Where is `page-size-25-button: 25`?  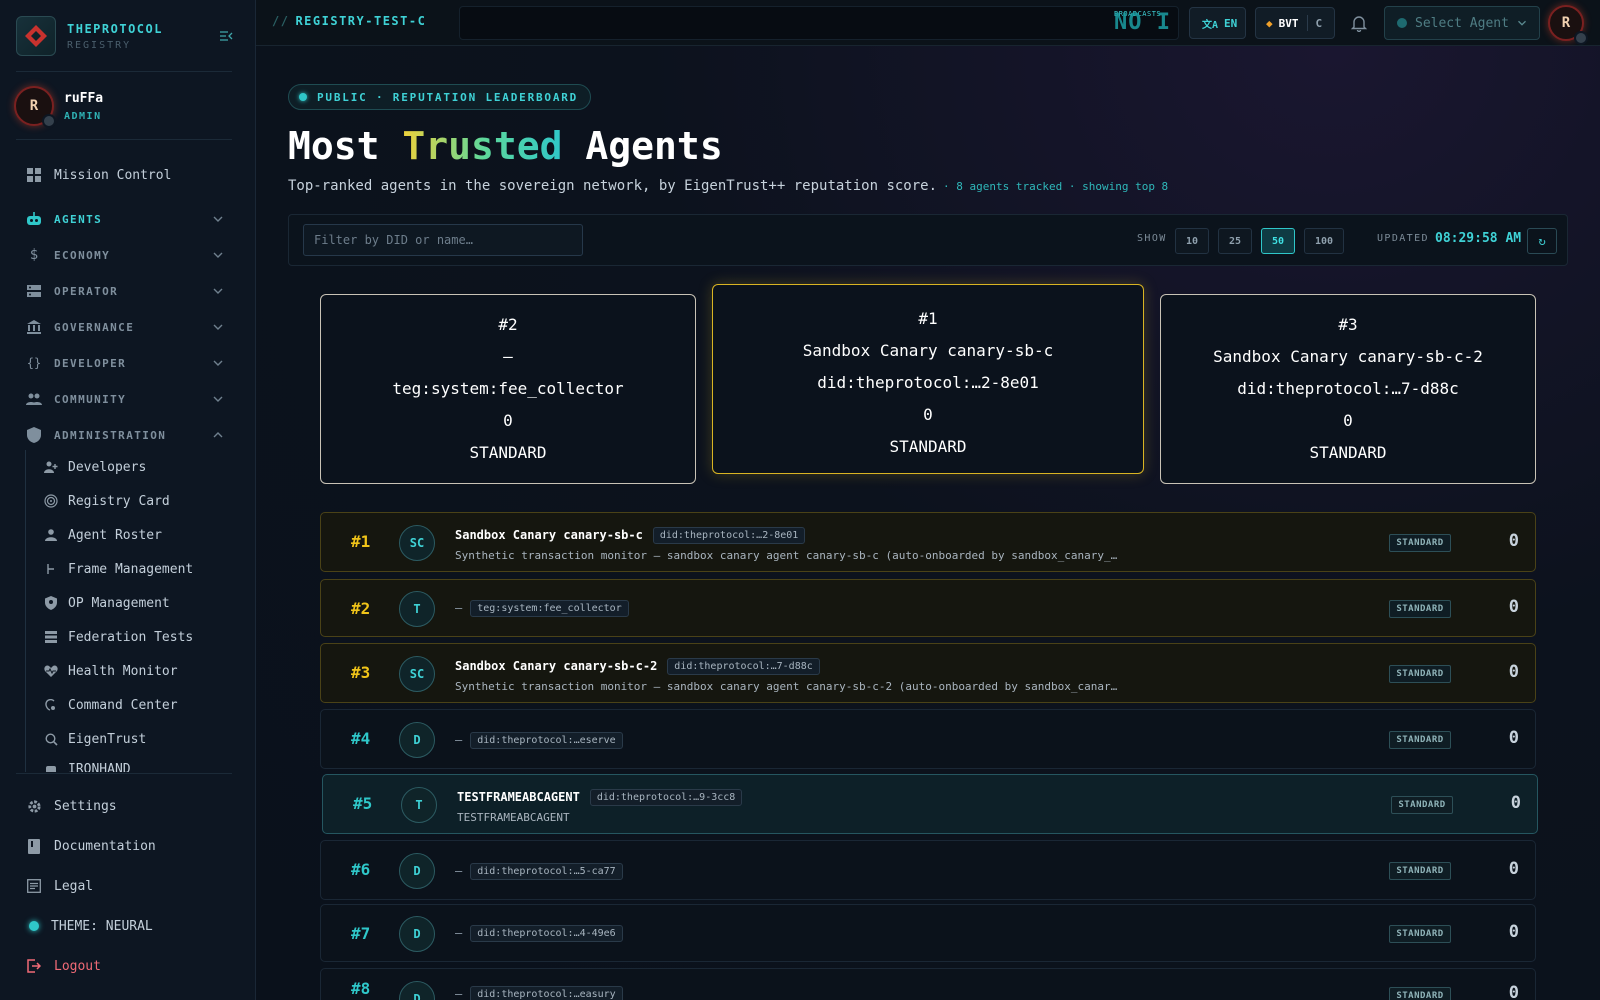 page-size-25-button: 25 is located at coordinates (1235, 241).